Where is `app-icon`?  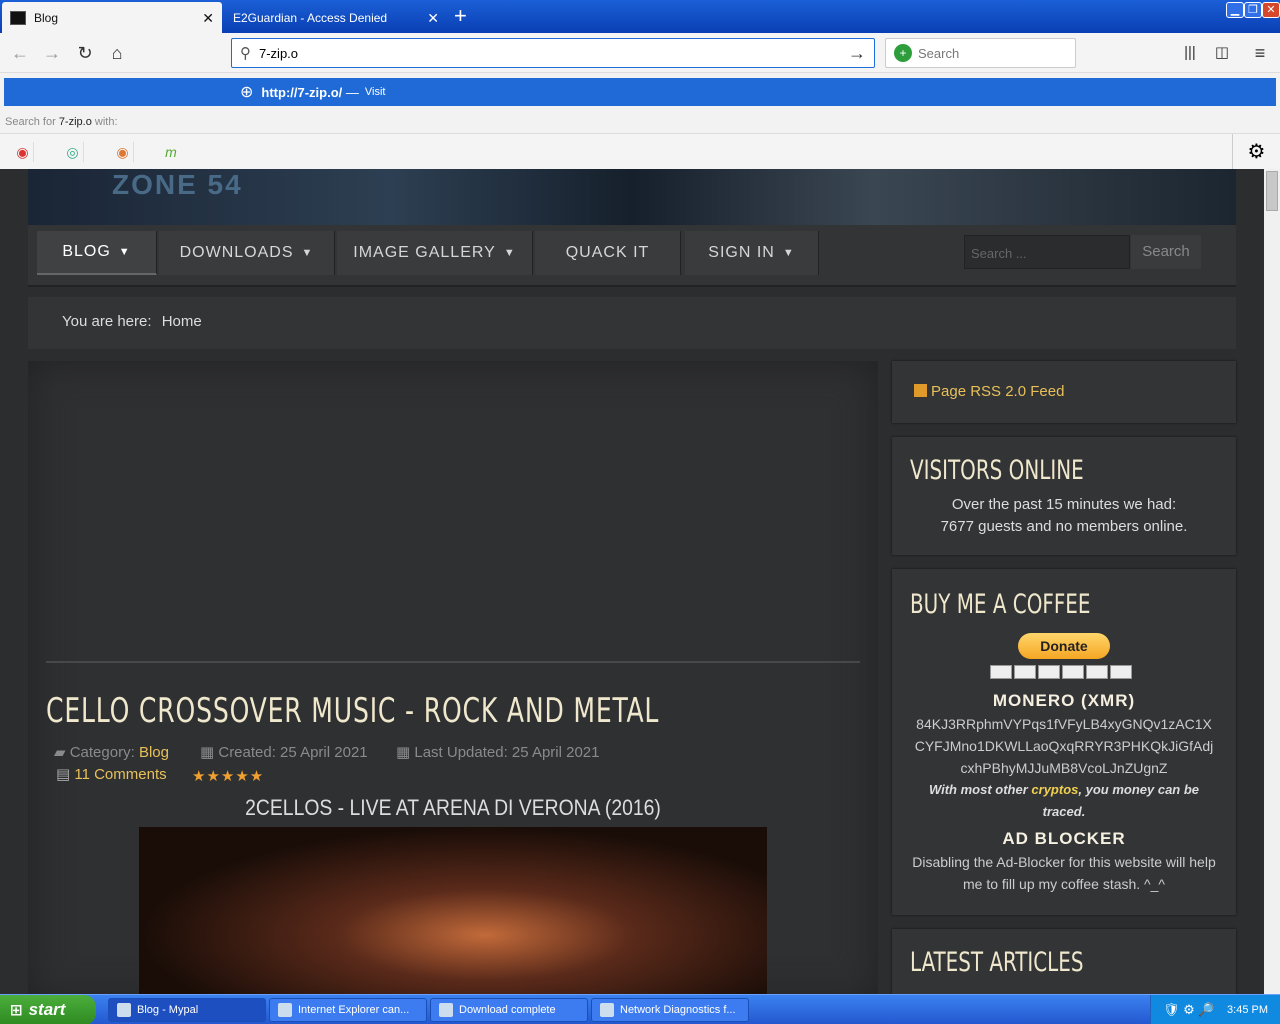
app-icon is located at coordinates (124, 1010).